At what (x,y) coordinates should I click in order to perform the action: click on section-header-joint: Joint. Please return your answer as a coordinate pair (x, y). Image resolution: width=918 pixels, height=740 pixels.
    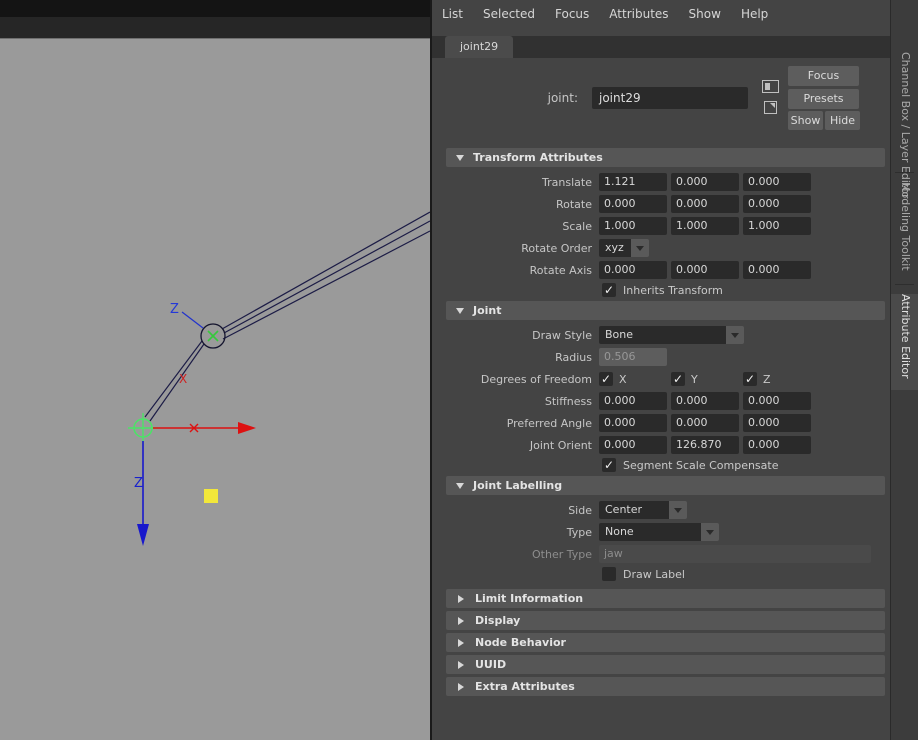
    Looking at the image, I should click on (665, 310).